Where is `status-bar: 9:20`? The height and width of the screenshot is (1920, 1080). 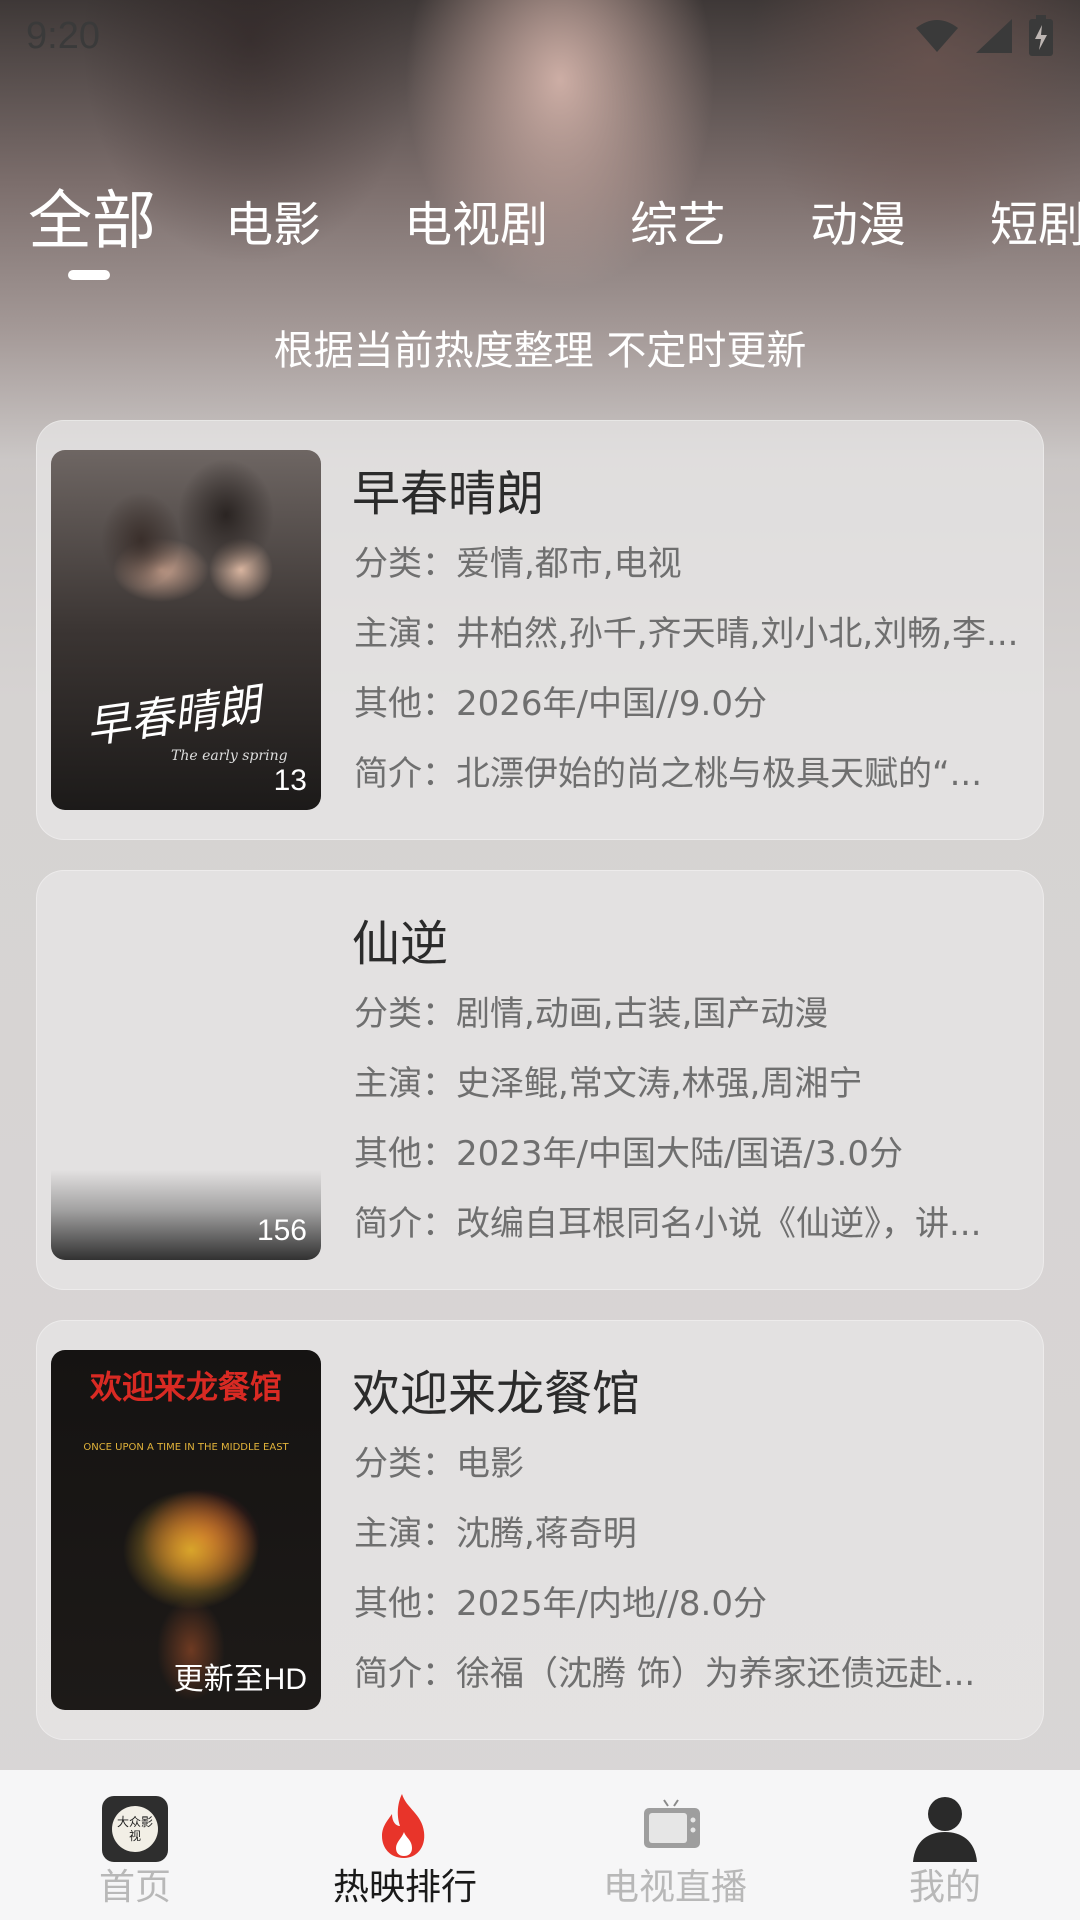
status-bar: 9:20 is located at coordinates (540, 36).